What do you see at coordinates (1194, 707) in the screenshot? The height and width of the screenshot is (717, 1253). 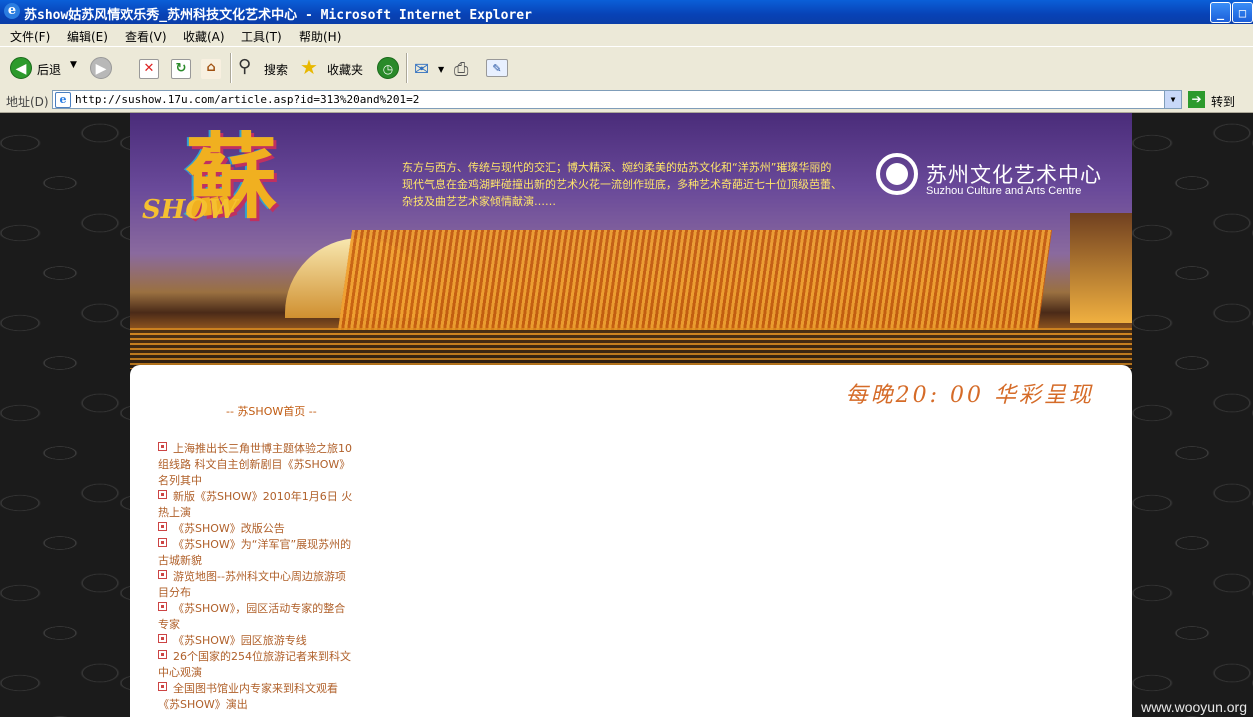 I see `watermark: www.wooyun.org` at bounding box center [1194, 707].